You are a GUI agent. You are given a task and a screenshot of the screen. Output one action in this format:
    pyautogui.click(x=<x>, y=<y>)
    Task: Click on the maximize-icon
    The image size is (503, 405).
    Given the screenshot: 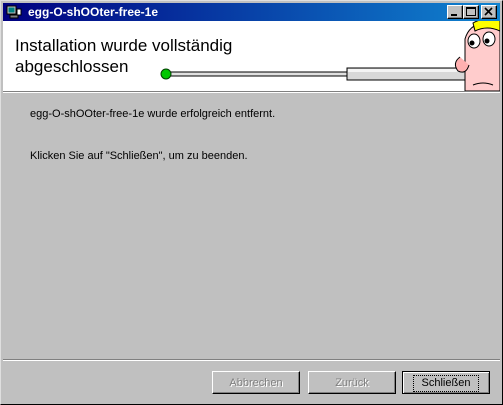 What is the action you would take?
    pyautogui.click(x=471, y=11)
    